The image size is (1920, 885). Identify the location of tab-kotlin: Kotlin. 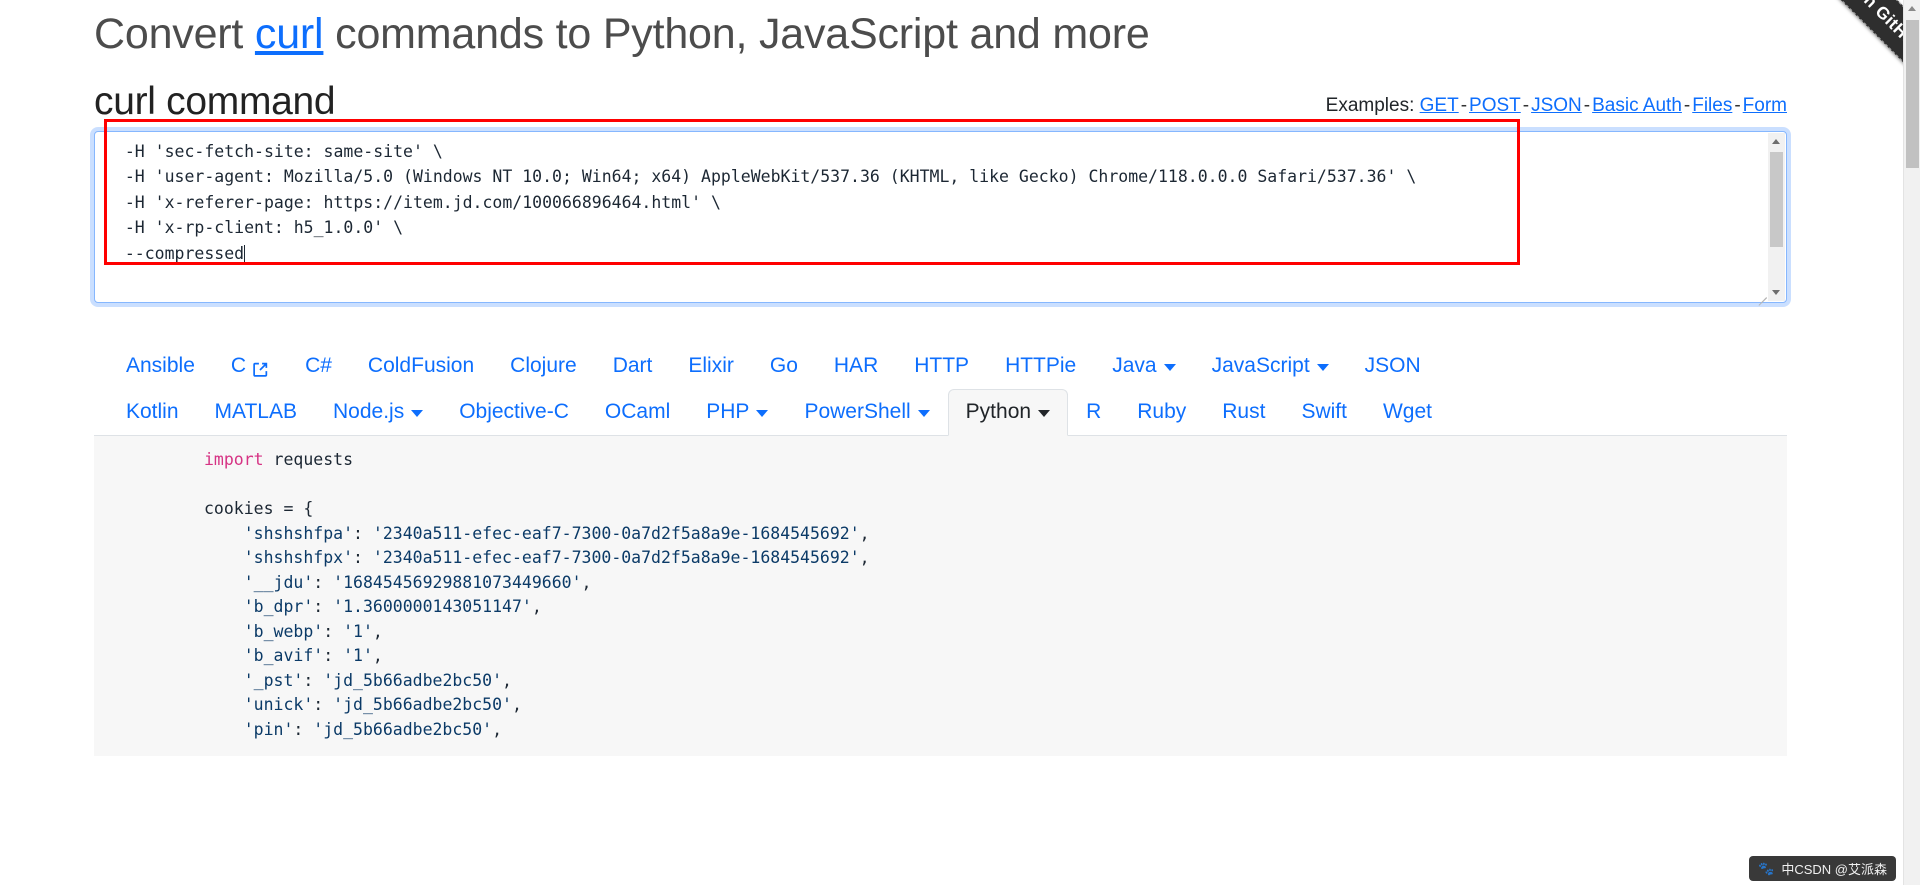
(152, 412).